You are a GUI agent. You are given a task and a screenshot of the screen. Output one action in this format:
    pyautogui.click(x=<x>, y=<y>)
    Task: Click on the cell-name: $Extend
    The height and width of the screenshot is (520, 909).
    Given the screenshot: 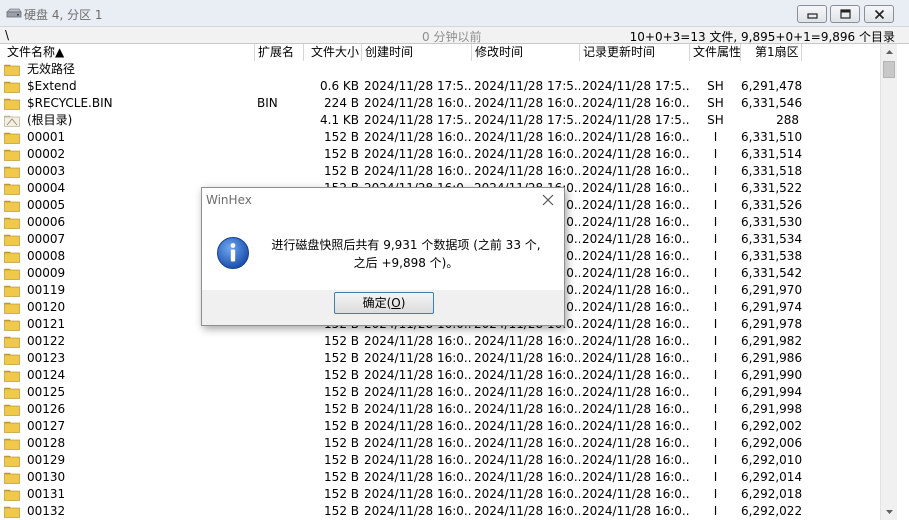 What is the action you would take?
    pyautogui.click(x=52, y=86)
    